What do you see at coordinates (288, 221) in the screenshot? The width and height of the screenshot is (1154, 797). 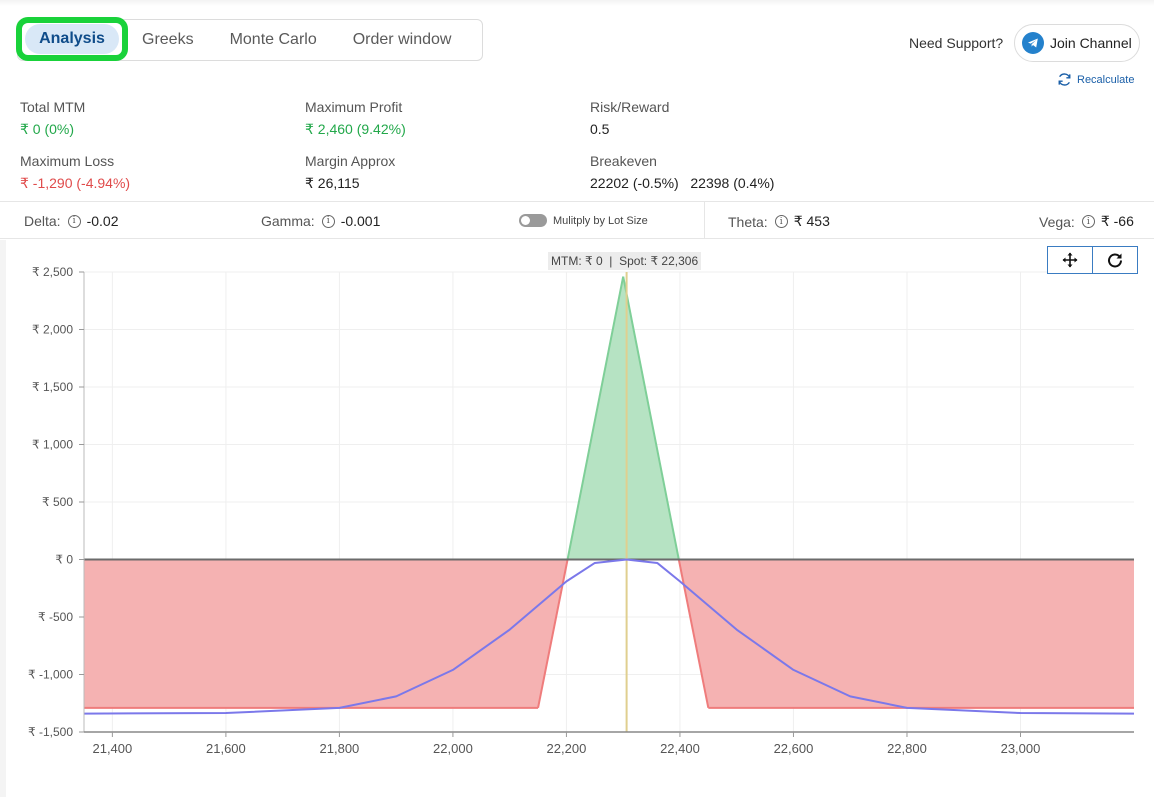 I see `gamma-label: Gamma:` at bounding box center [288, 221].